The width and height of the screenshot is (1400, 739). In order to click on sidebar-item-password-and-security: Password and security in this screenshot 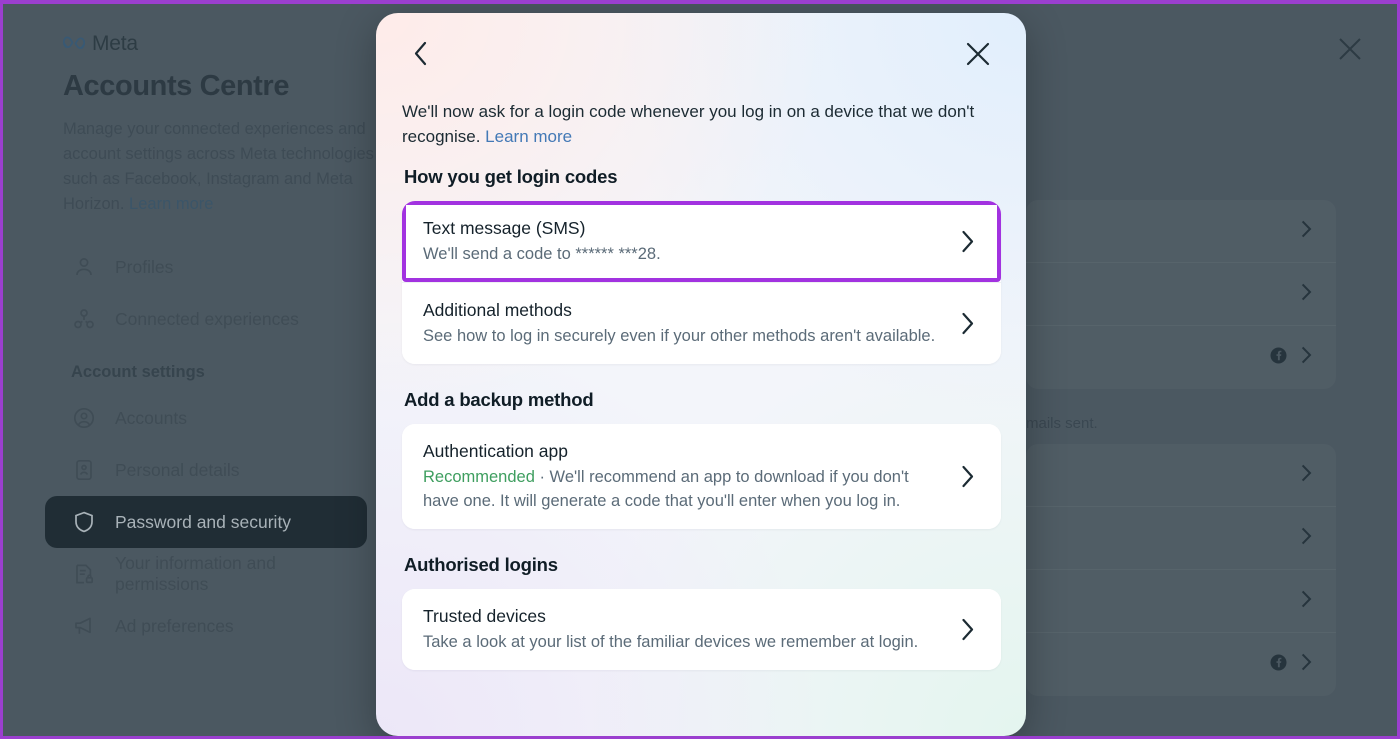, I will do `click(206, 522)`.